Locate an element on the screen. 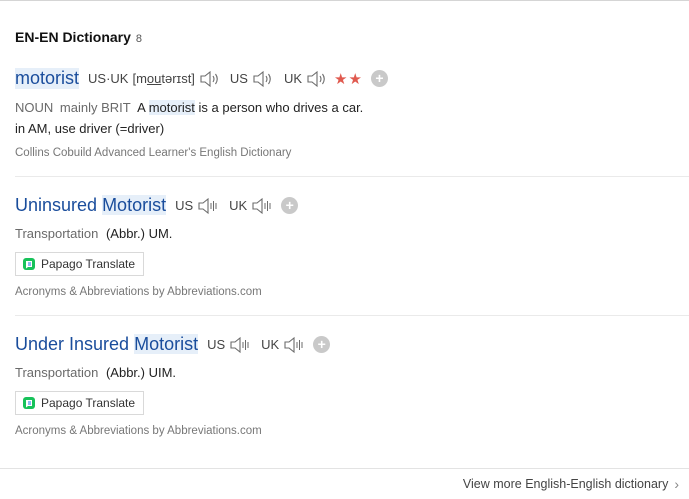 The height and width of the screenshot is (499, 689). entry-uninsured-header: Uninsured Motorist US UK + is located at coordinates (157, 205).